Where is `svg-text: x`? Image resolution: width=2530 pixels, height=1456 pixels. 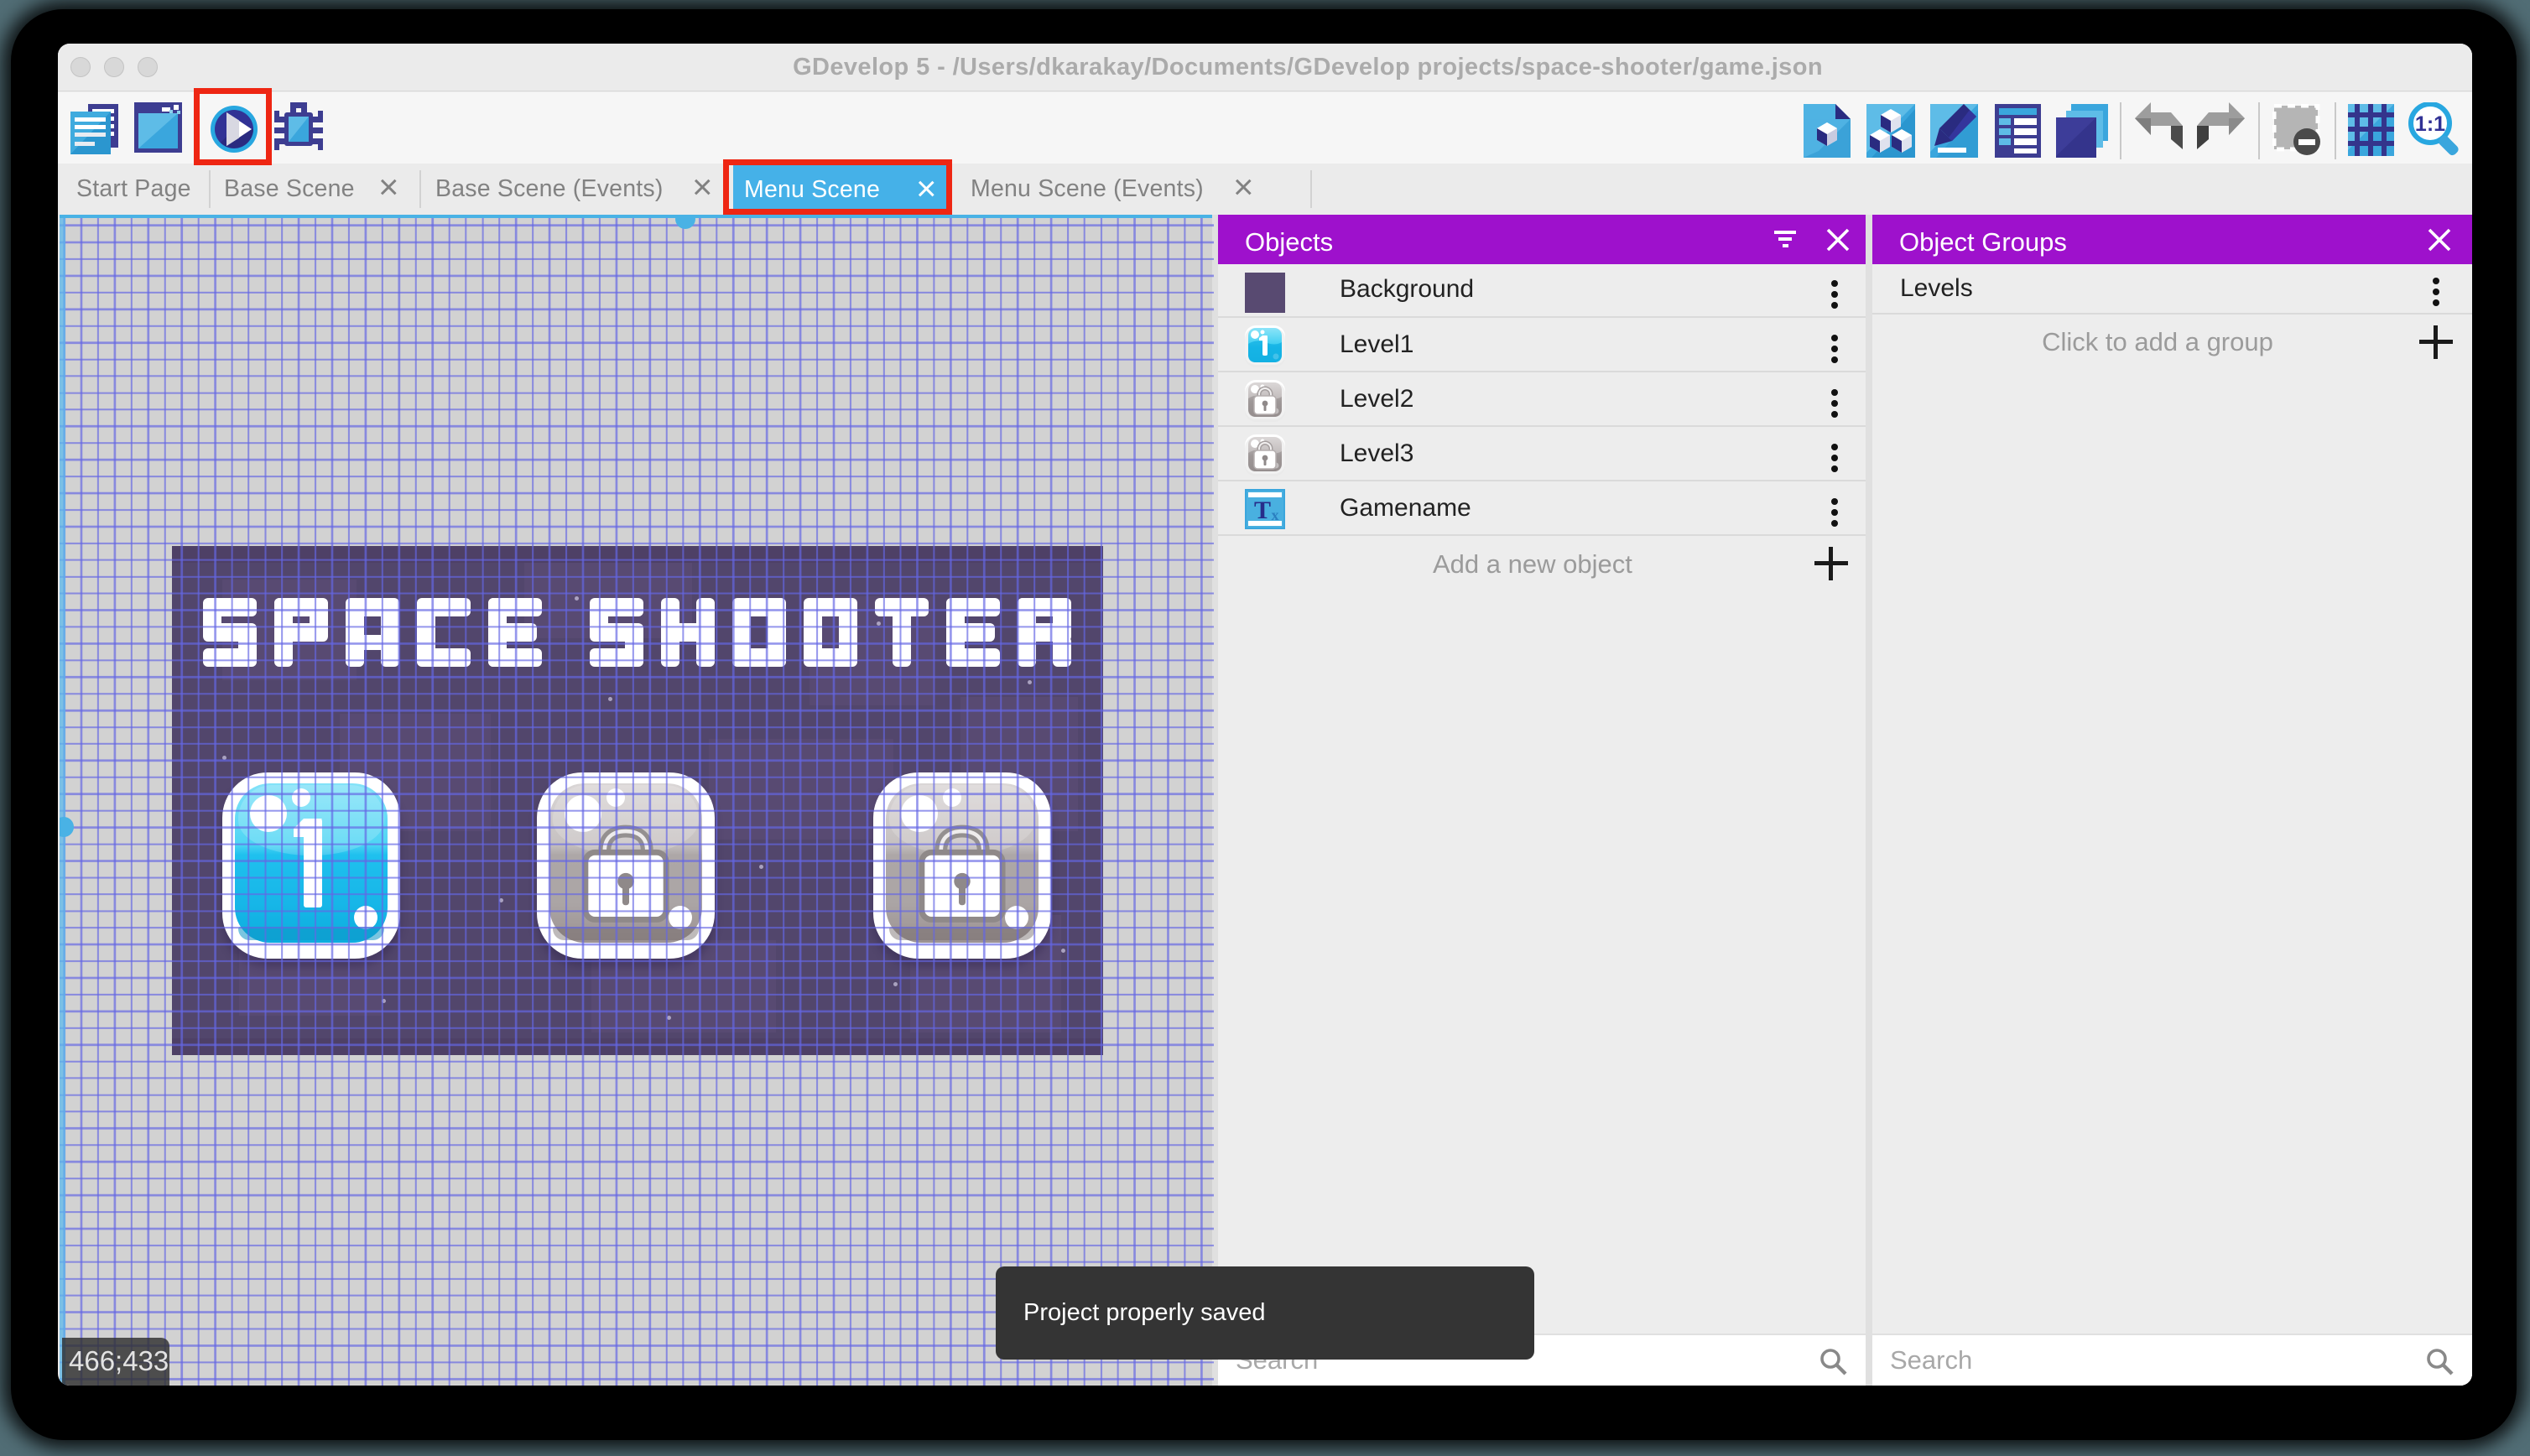
svg-text: x is located at coordinates (1275, 515).